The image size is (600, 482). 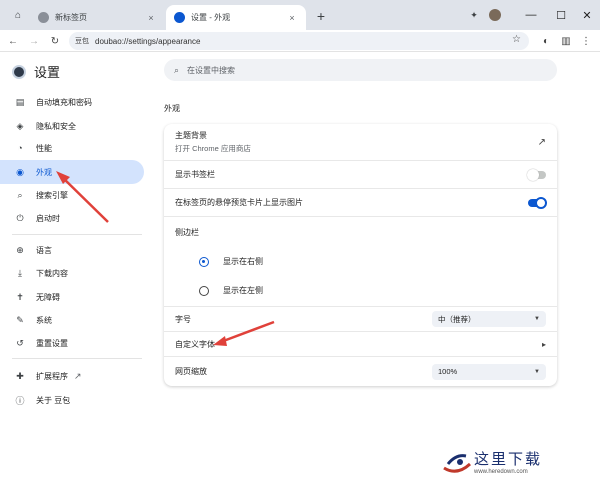 I want to click on sidebar-item-appearance: ◉ 外观, so click(x=72, y=172).